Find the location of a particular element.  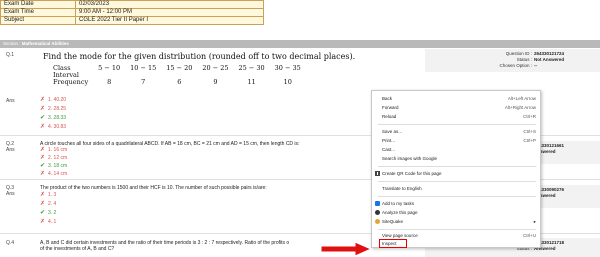

analyze-icon is located at coordinates (377, 213).